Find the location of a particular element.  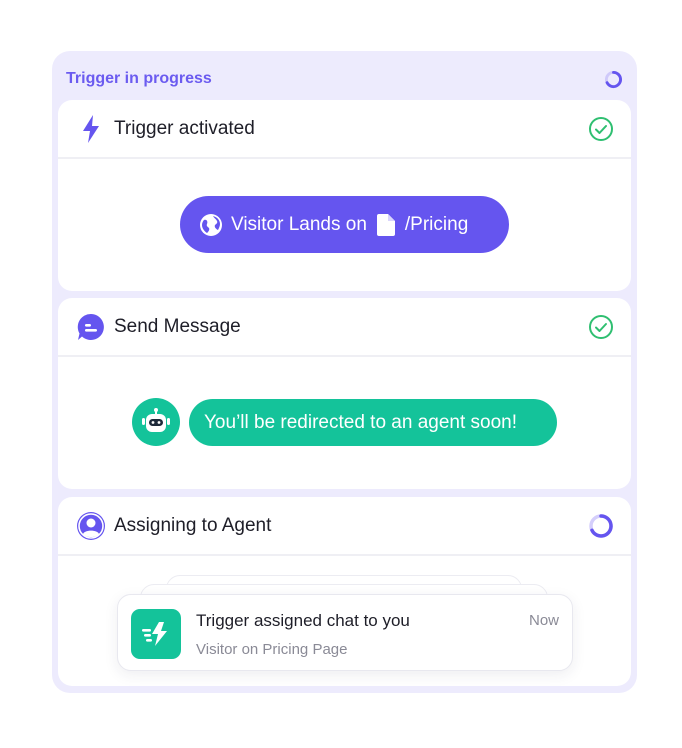

robot-icon is located at coordinates (156, 422).